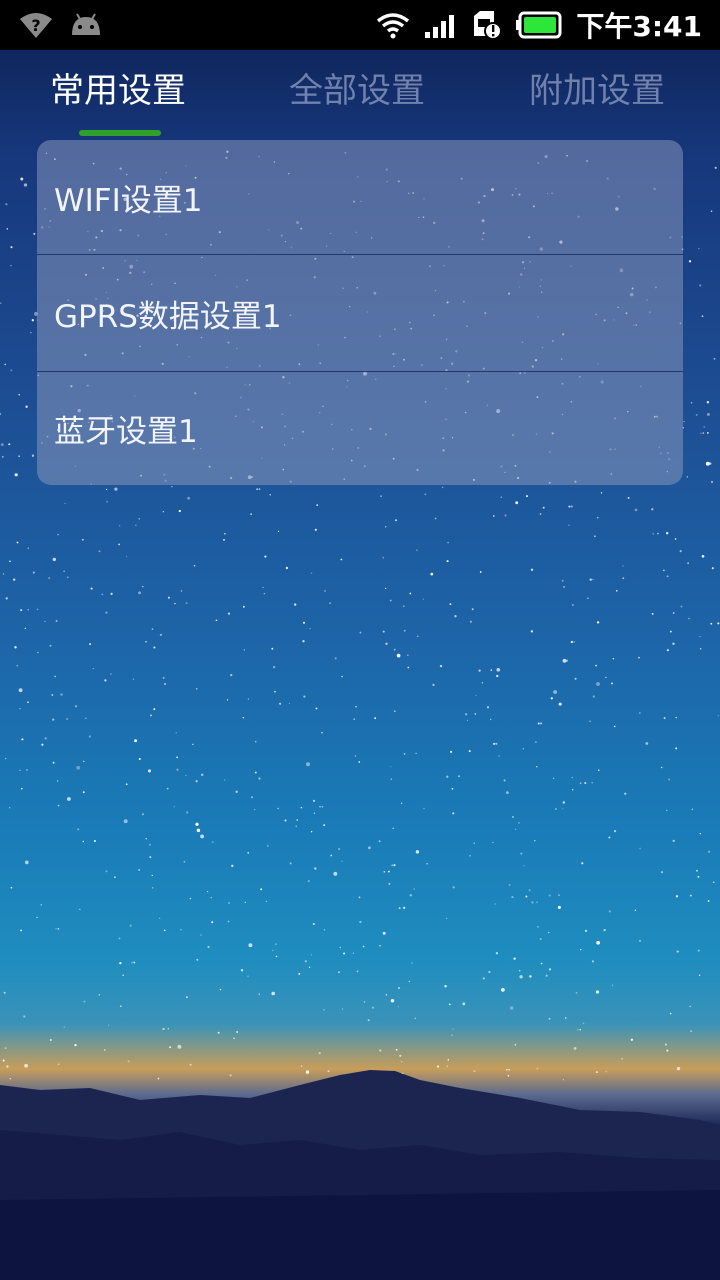 The width and height of the screenshot is (720, 1280). Describe the element at coordinates (440, 25) in the screenshot. I see `signal-icon` at that location.